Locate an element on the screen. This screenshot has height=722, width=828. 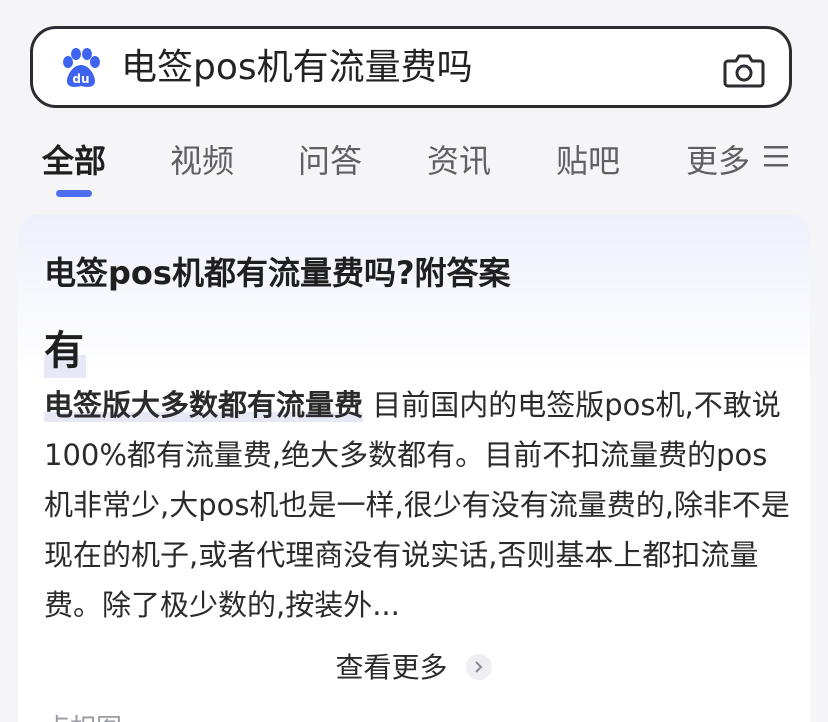
tab-news: 资讯 is located at coordinates (459, 159).